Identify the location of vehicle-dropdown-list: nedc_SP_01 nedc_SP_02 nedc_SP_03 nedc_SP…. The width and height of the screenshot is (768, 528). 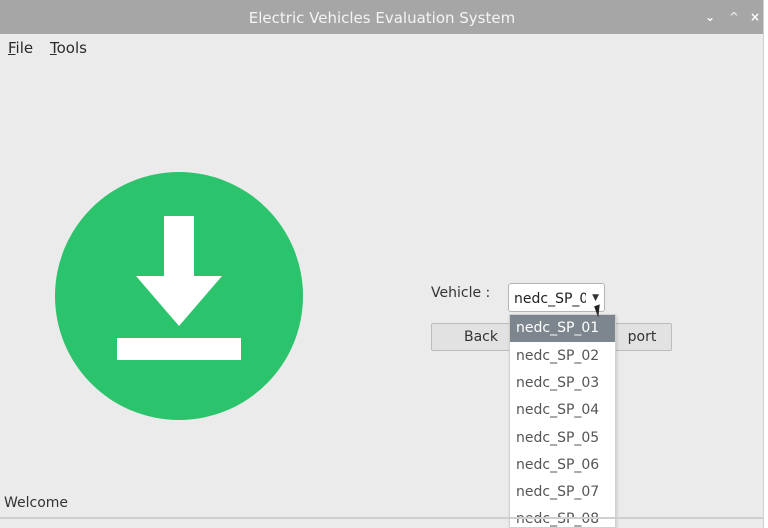
(562, 421).